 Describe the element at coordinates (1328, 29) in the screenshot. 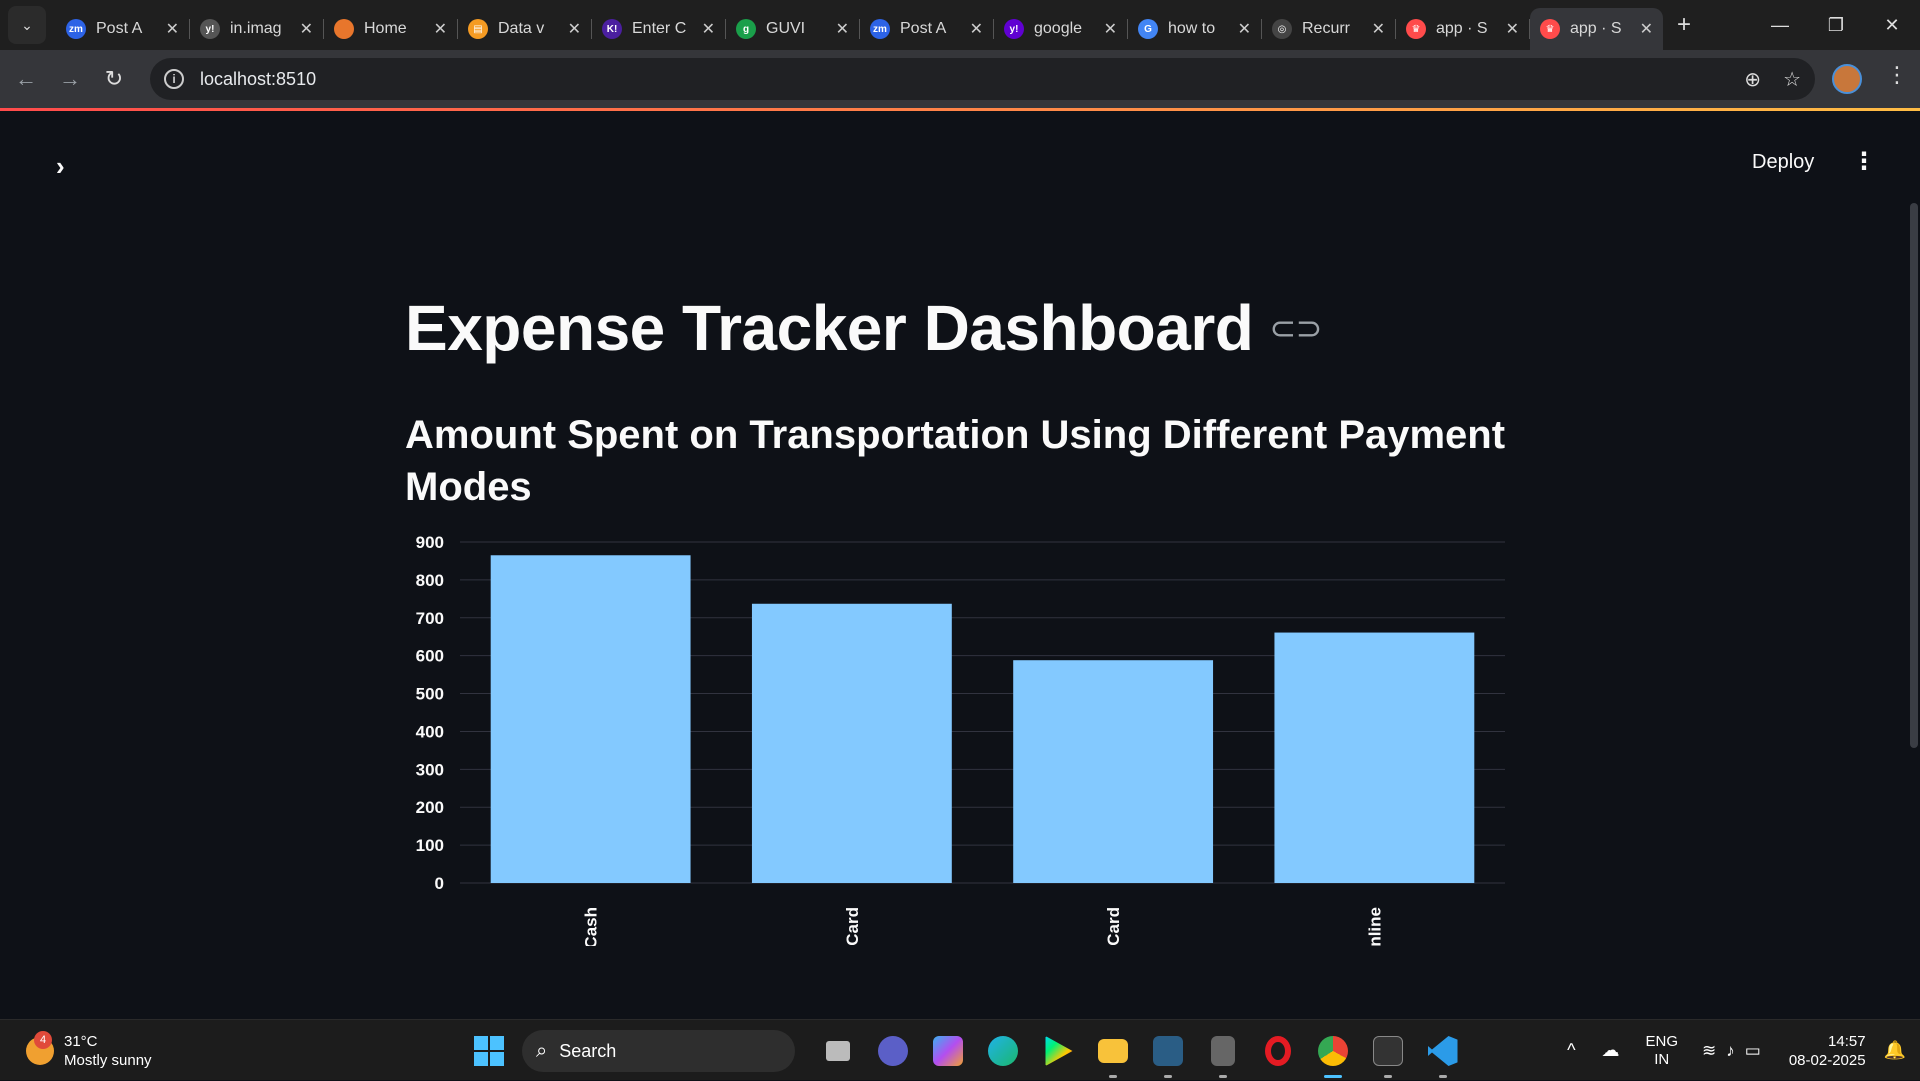

I see `browser-tab: ◎ Recurr ✕` at that location.